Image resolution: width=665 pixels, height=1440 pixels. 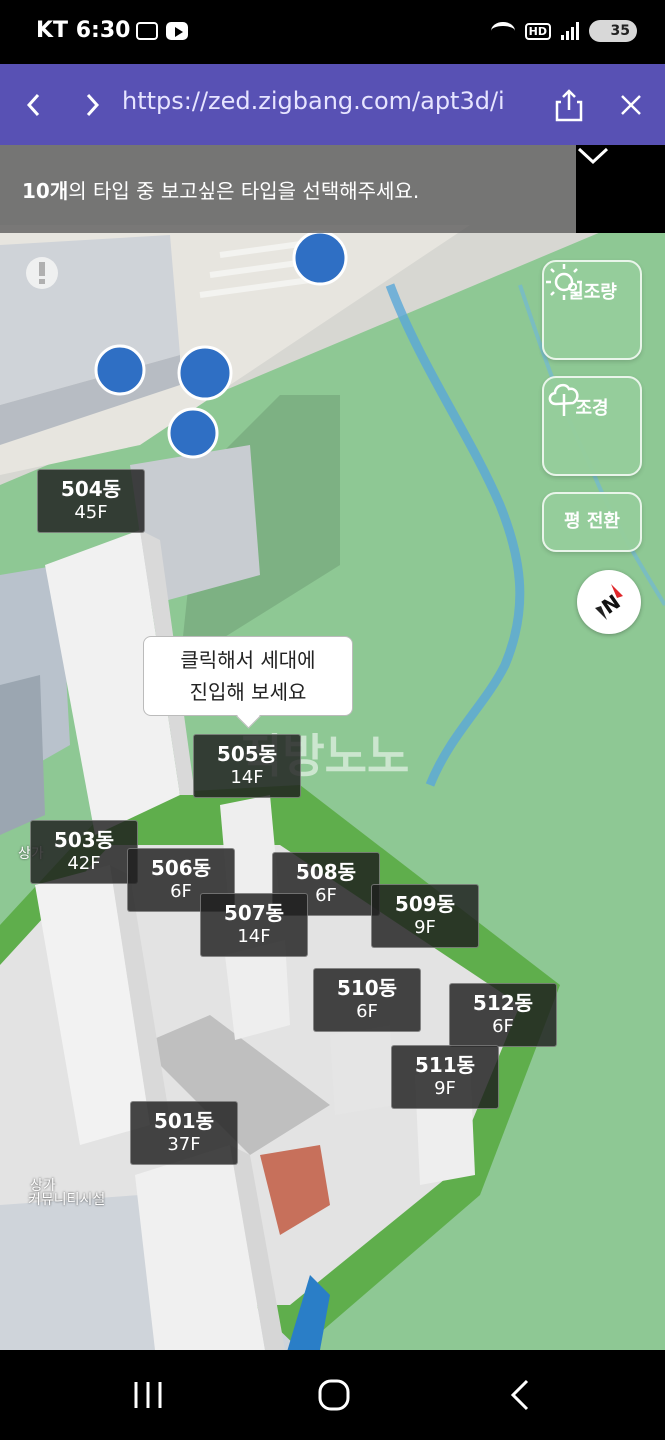 What do you see at coordinates (67, 1200) in the screenshot?
I see `community-facility-label: 커뮤니티시설` at bounding box center [67, 1200].